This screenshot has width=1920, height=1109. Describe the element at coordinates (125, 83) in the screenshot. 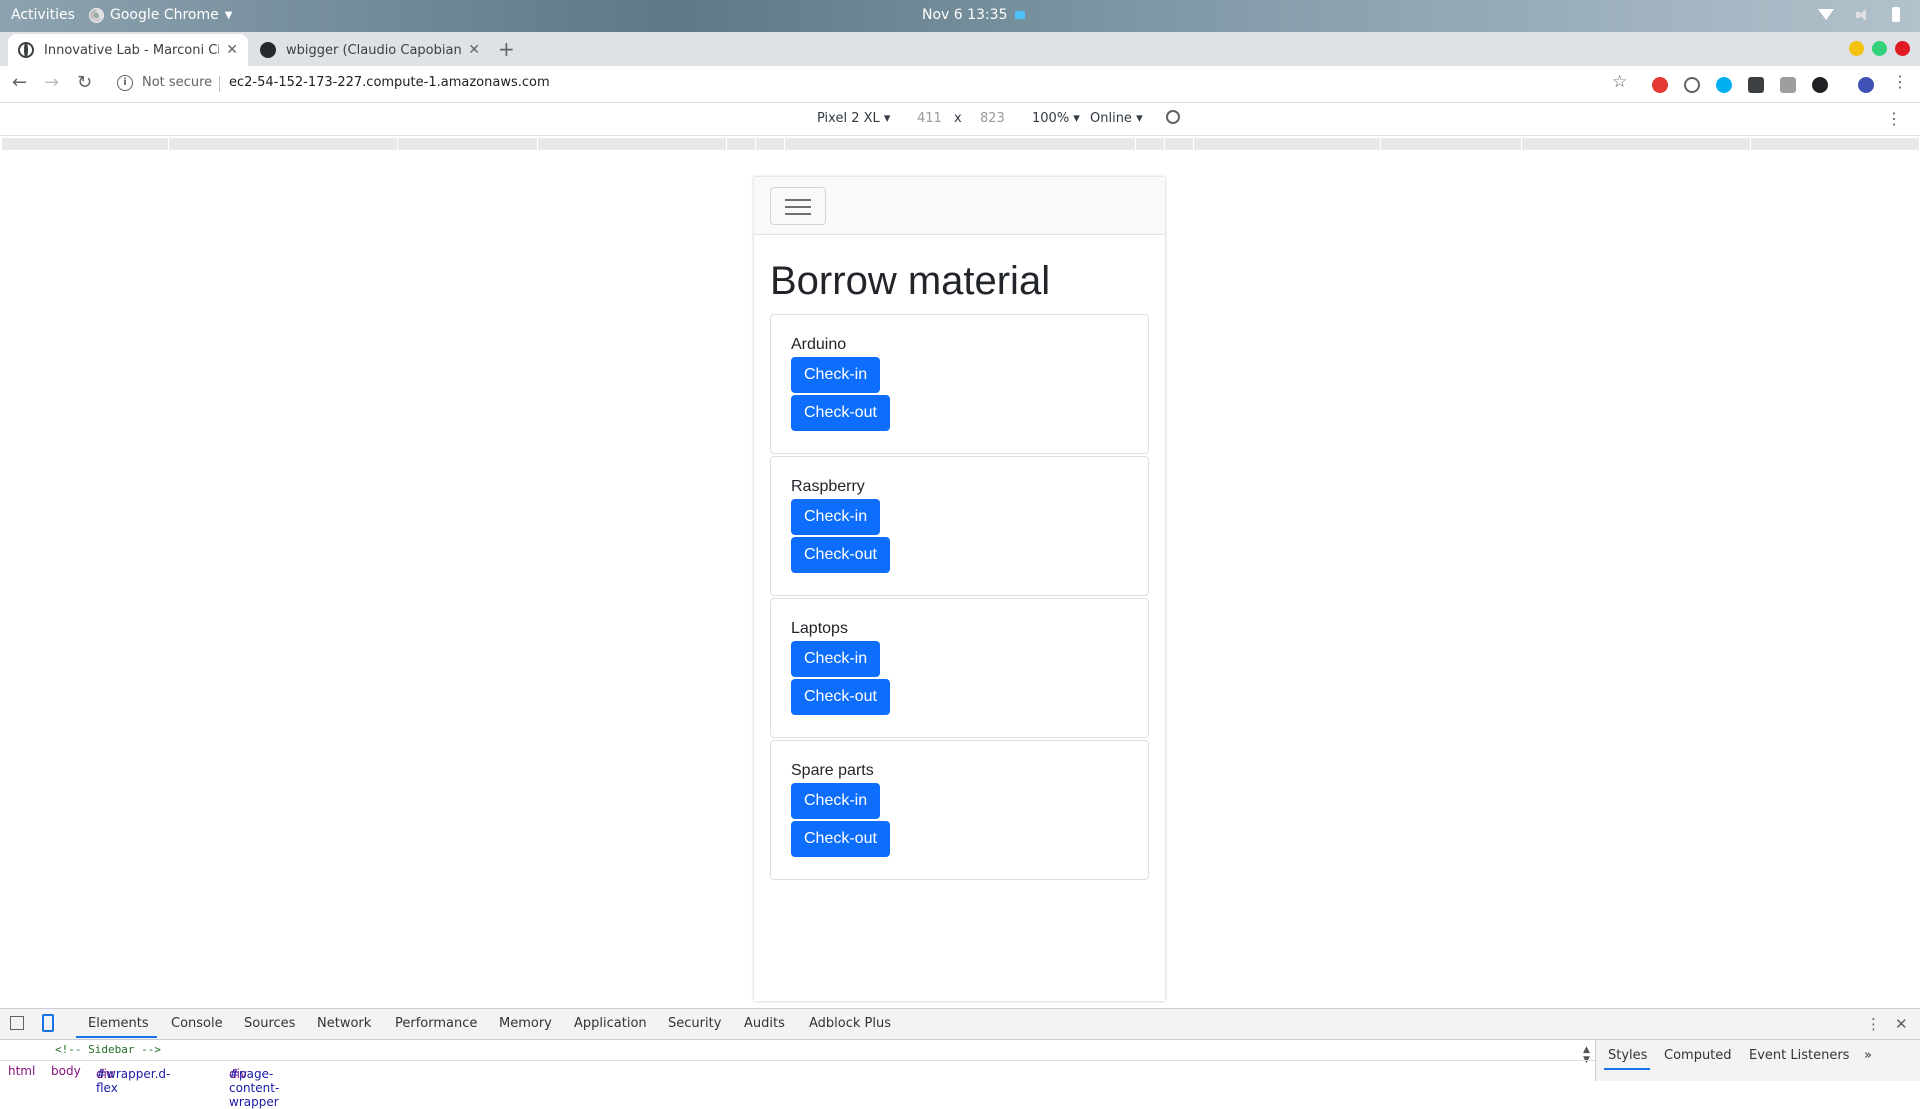

I see `info-icon: i` at that location.